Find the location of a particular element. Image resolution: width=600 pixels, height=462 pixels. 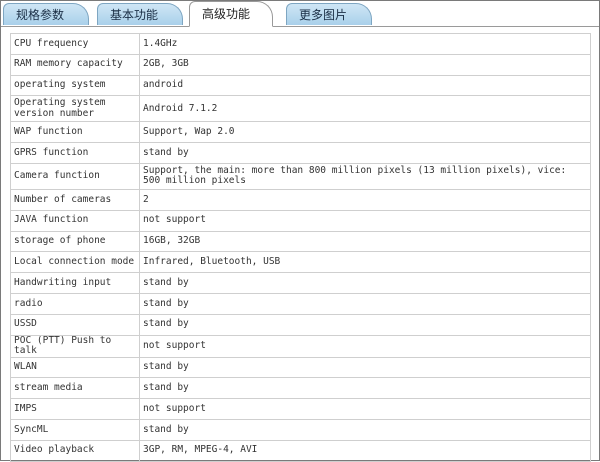

tab-bar-divider is located at coordinates (300, 26).